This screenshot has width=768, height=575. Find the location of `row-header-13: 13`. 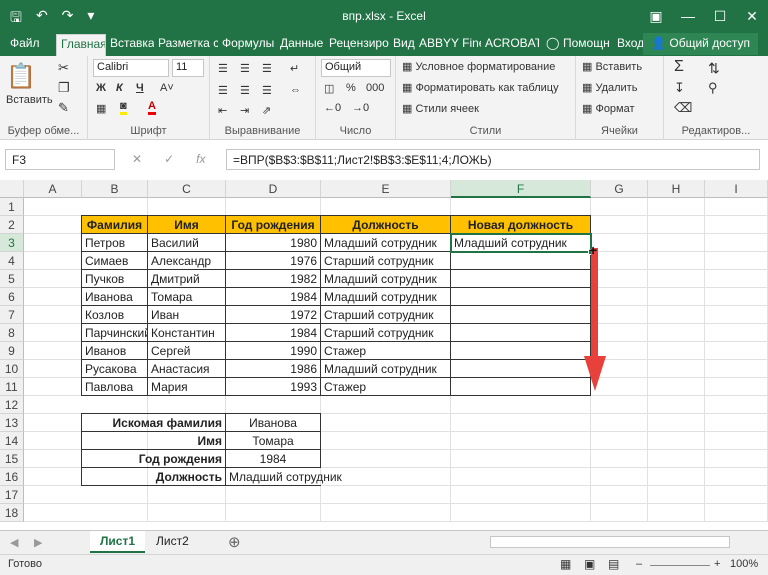

row-header-13: 13 is located at coordinates (12, 423).